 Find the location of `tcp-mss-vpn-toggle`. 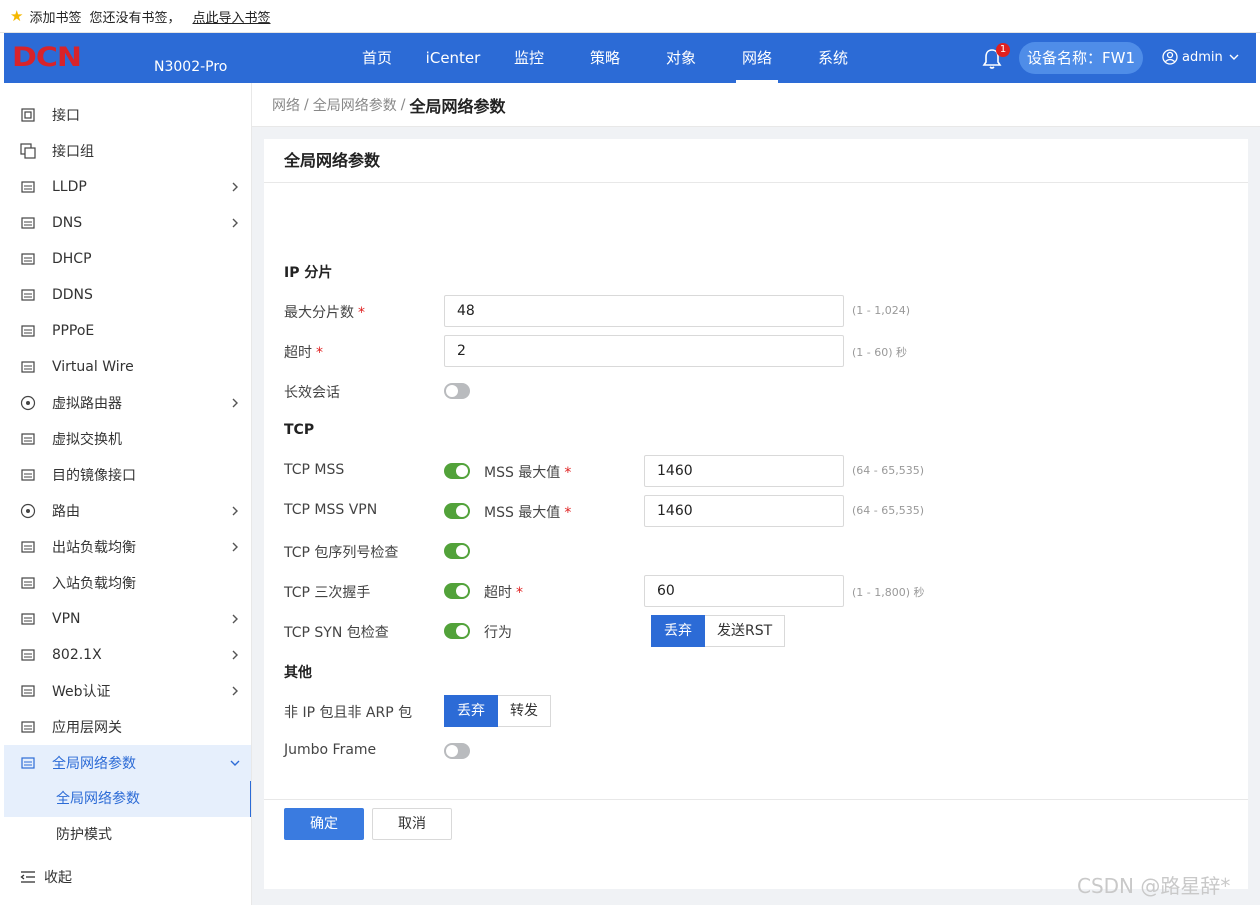

tcp-mss-vpn-toggle is located at coordinates (457, 511).